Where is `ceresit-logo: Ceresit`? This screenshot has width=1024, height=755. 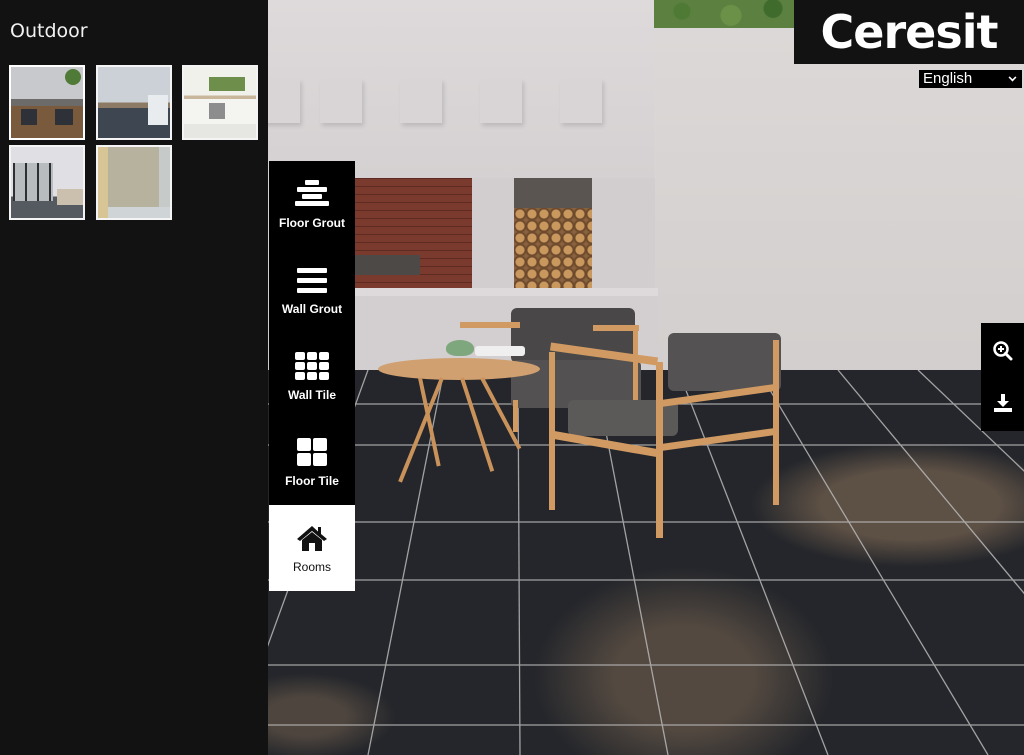 ceresit-logo: Ceresit is located at coordinates (909, 32).